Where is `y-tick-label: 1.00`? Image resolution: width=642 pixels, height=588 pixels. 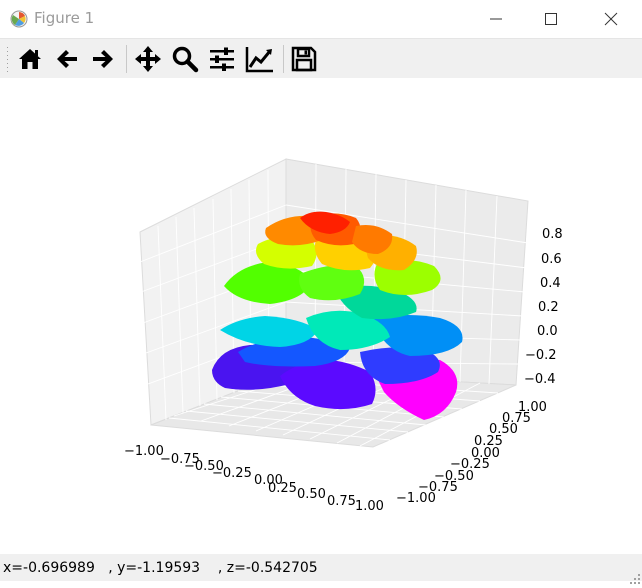
y-tick-label: 1.00 is located at coordinates (532, 407).